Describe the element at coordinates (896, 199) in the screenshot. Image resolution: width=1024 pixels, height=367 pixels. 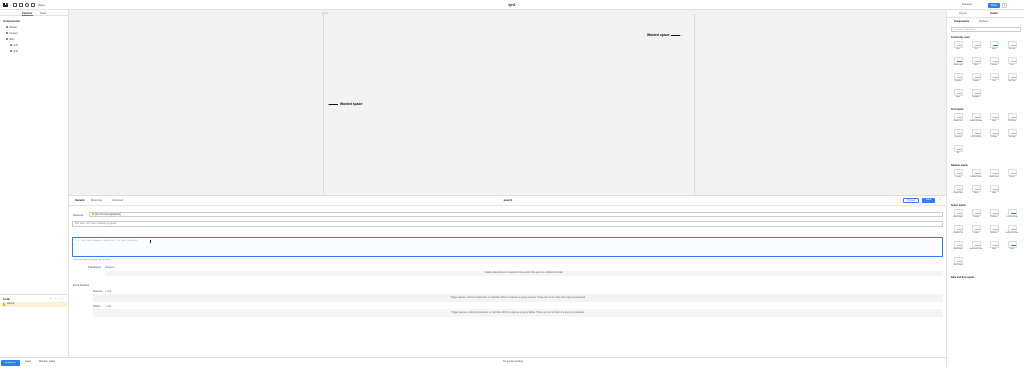
I see `more-options-icon: ⋯` at that location.